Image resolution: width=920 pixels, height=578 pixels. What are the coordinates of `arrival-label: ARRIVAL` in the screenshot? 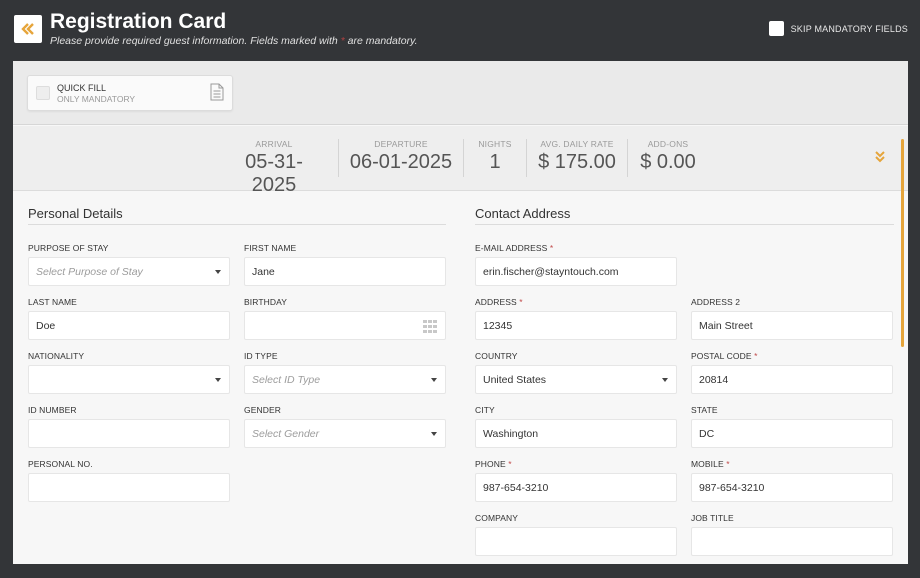 It's located at (274, 144).